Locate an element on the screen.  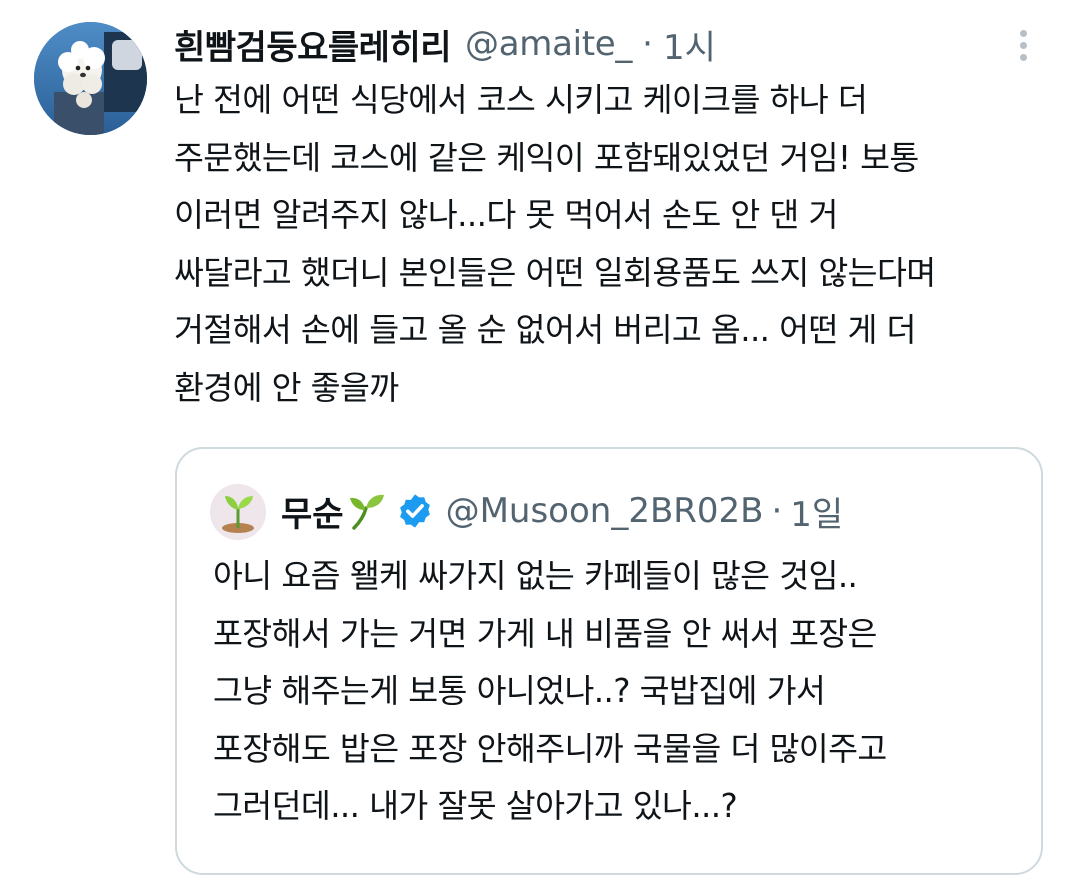
more-vertical-icon is located at coordinates (1024, 46).